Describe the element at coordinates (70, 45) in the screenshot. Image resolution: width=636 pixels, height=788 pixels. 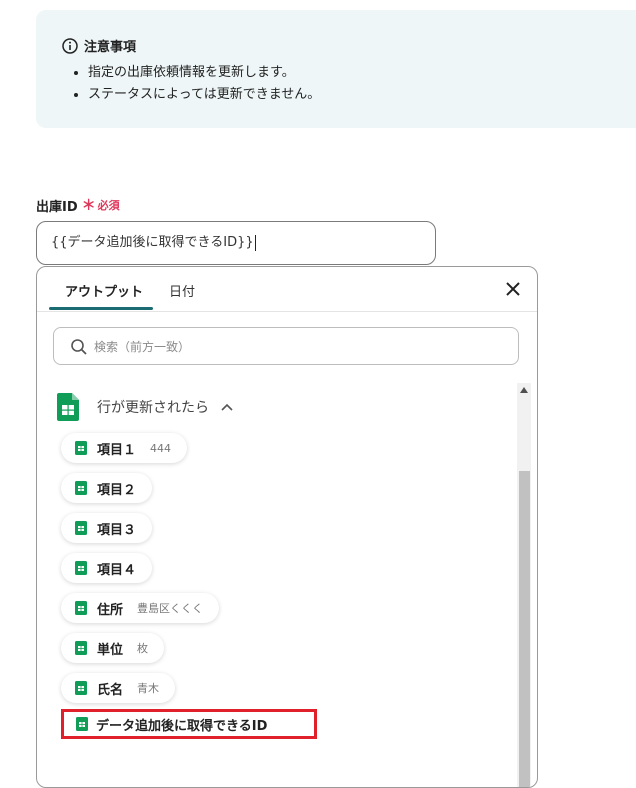
I see `info-icon` at that location.